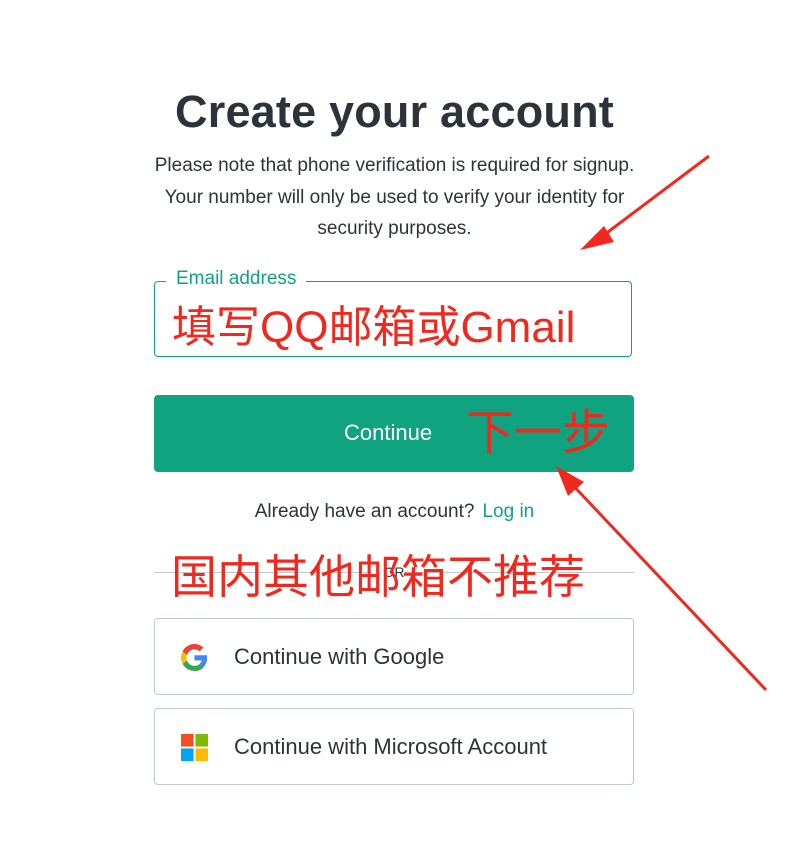 Image resolution: width=807 pixels, height=862 pixels. What do you see at coordinates (236, 279) in the screenshot?
I see `email-field-label: Email address` at bounding box center [236, 279].